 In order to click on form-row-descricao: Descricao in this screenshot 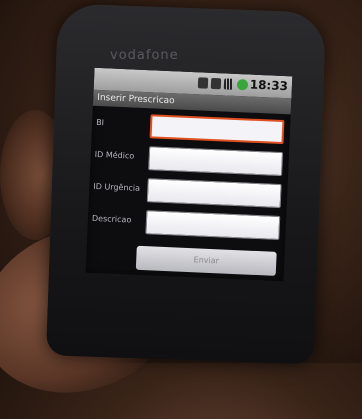, I will do `click(186, 224)`.